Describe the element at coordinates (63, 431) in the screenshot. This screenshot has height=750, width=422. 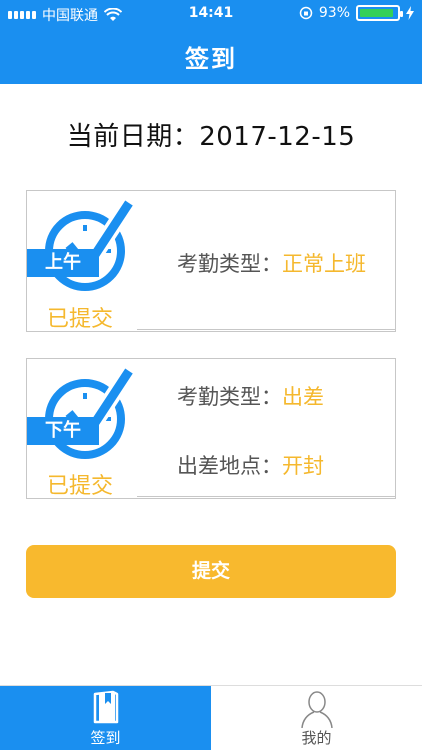
I see `afternoon-badge-label: 下午` at that location.